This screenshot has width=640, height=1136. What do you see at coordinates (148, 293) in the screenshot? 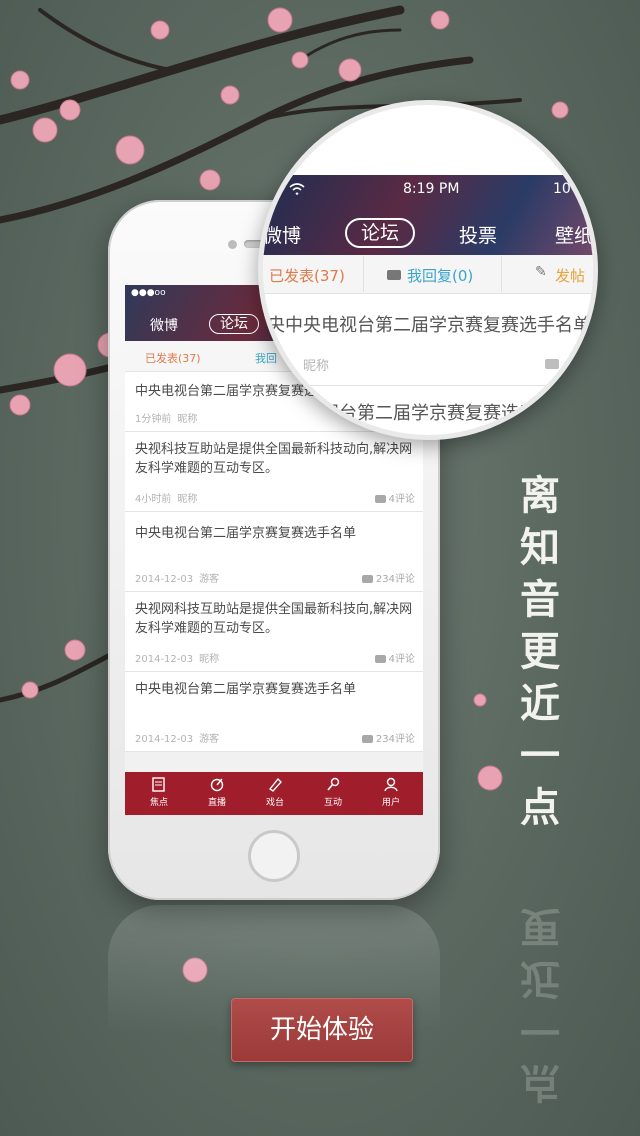
I see `status-bar: ●●●oo` at bounding box center [148, 293].